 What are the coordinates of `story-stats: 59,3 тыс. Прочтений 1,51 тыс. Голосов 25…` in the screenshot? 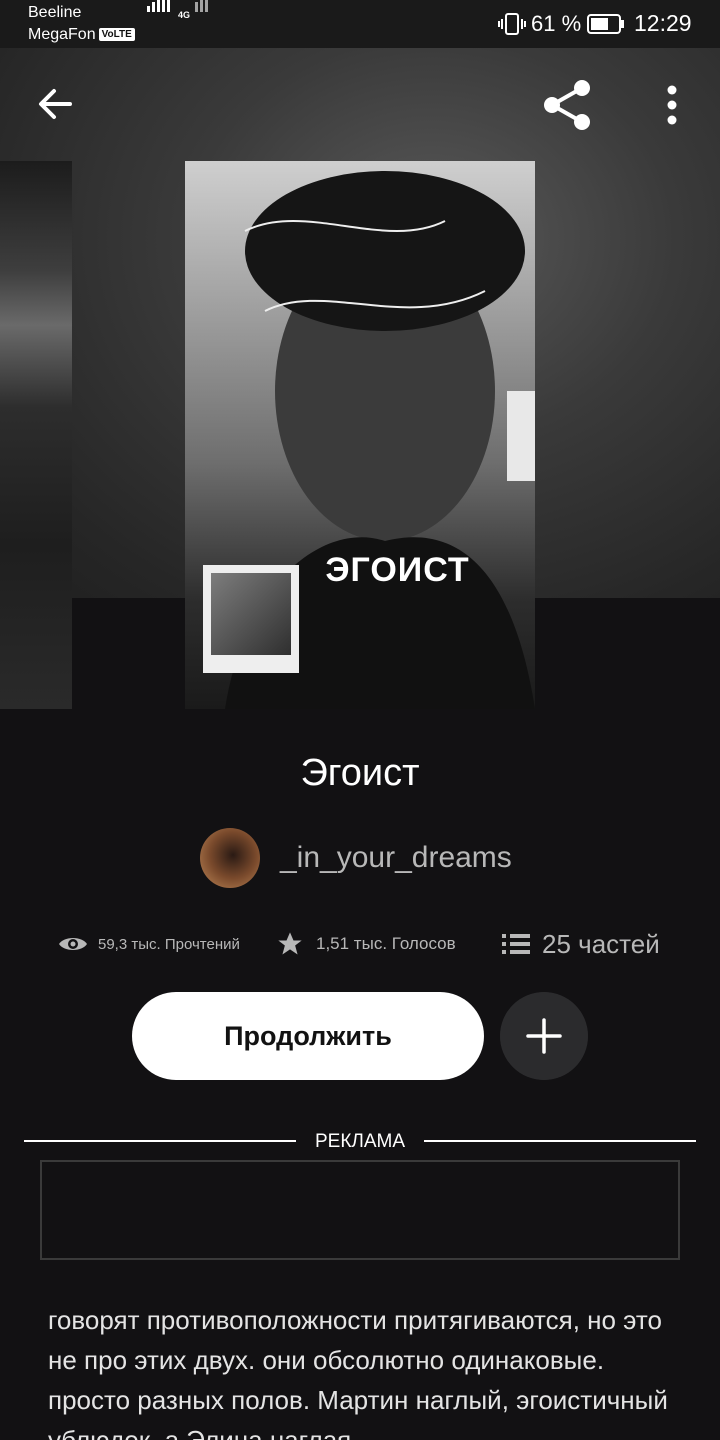 It's located at (360, 944).